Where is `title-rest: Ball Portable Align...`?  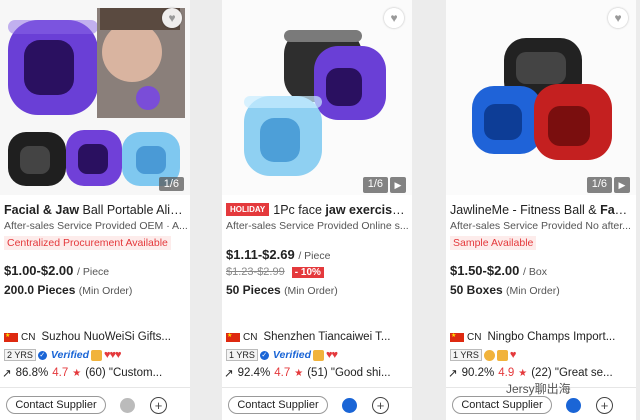 title-rest: Ball Portable Align... is located at coordinates (133, 210).